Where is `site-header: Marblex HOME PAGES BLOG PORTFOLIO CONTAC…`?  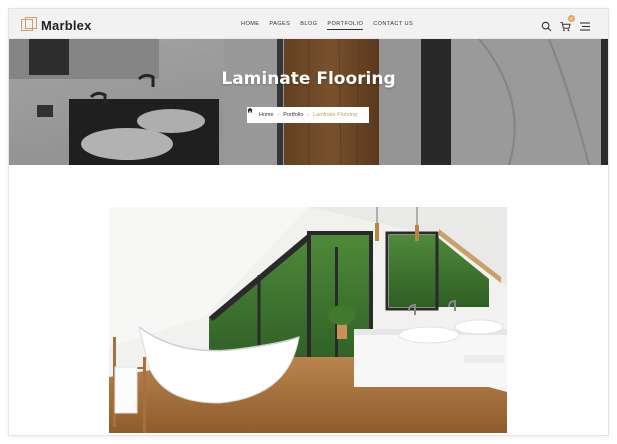
site-header: Marblex HOME PAGES BLOG PORTFOLIO CONTAC… is located at coordinates (308, 24).